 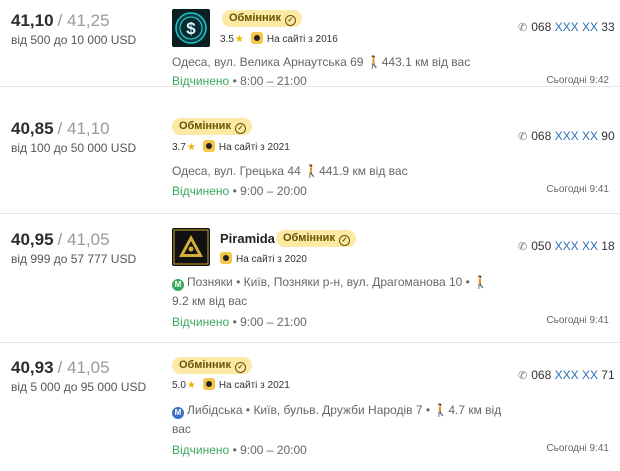 I want to click on open-status: Відчинено • 9:00 – 21:00, so click(x=239, y=322).